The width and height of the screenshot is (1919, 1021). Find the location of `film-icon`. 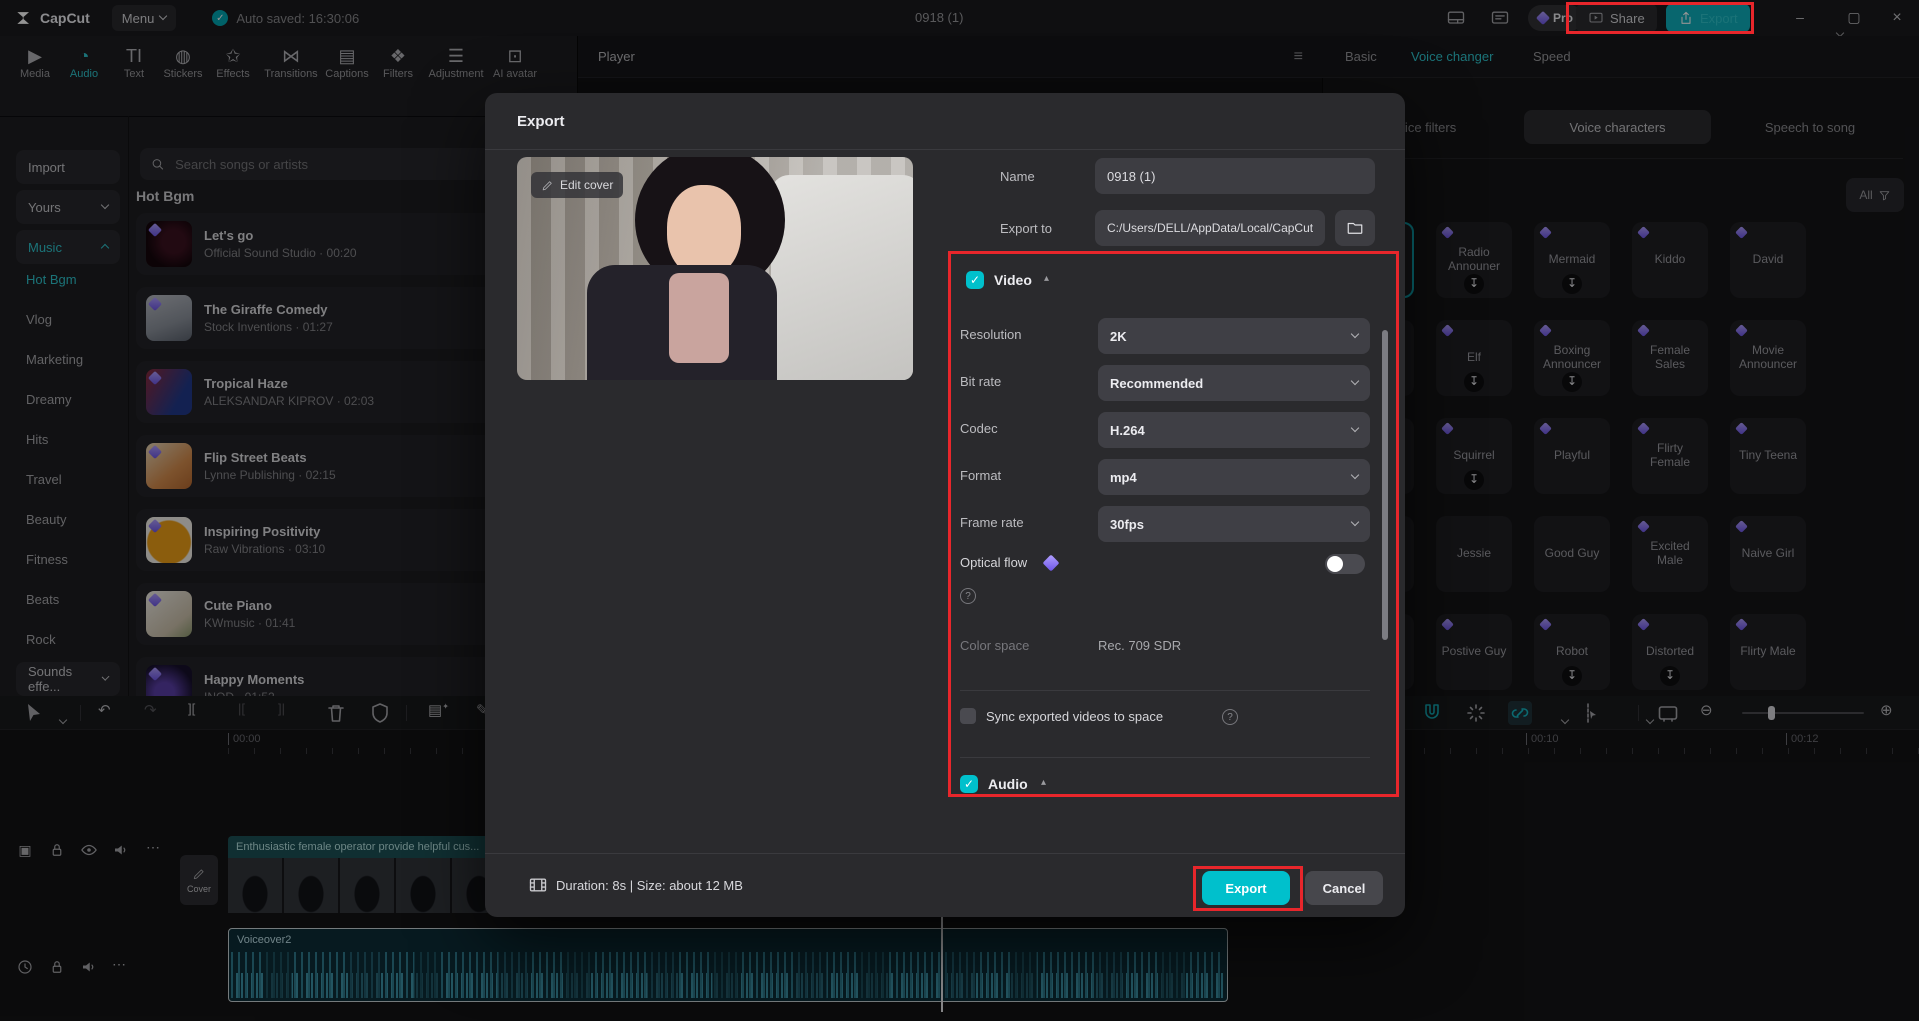

film-icon is located at coordinates (538, 885).